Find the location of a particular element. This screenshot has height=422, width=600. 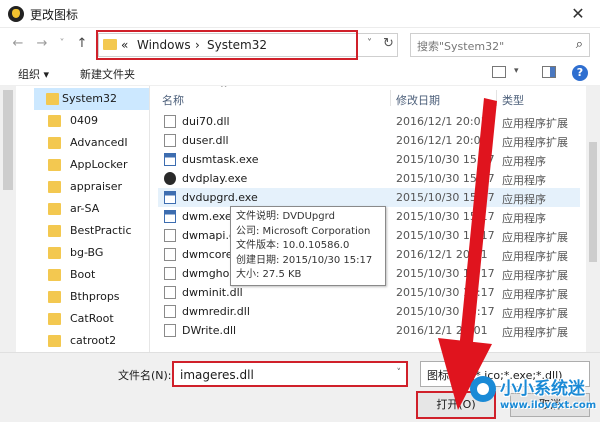

filename-input: imageres.dll ˅ is located at coordinates (290, 374).